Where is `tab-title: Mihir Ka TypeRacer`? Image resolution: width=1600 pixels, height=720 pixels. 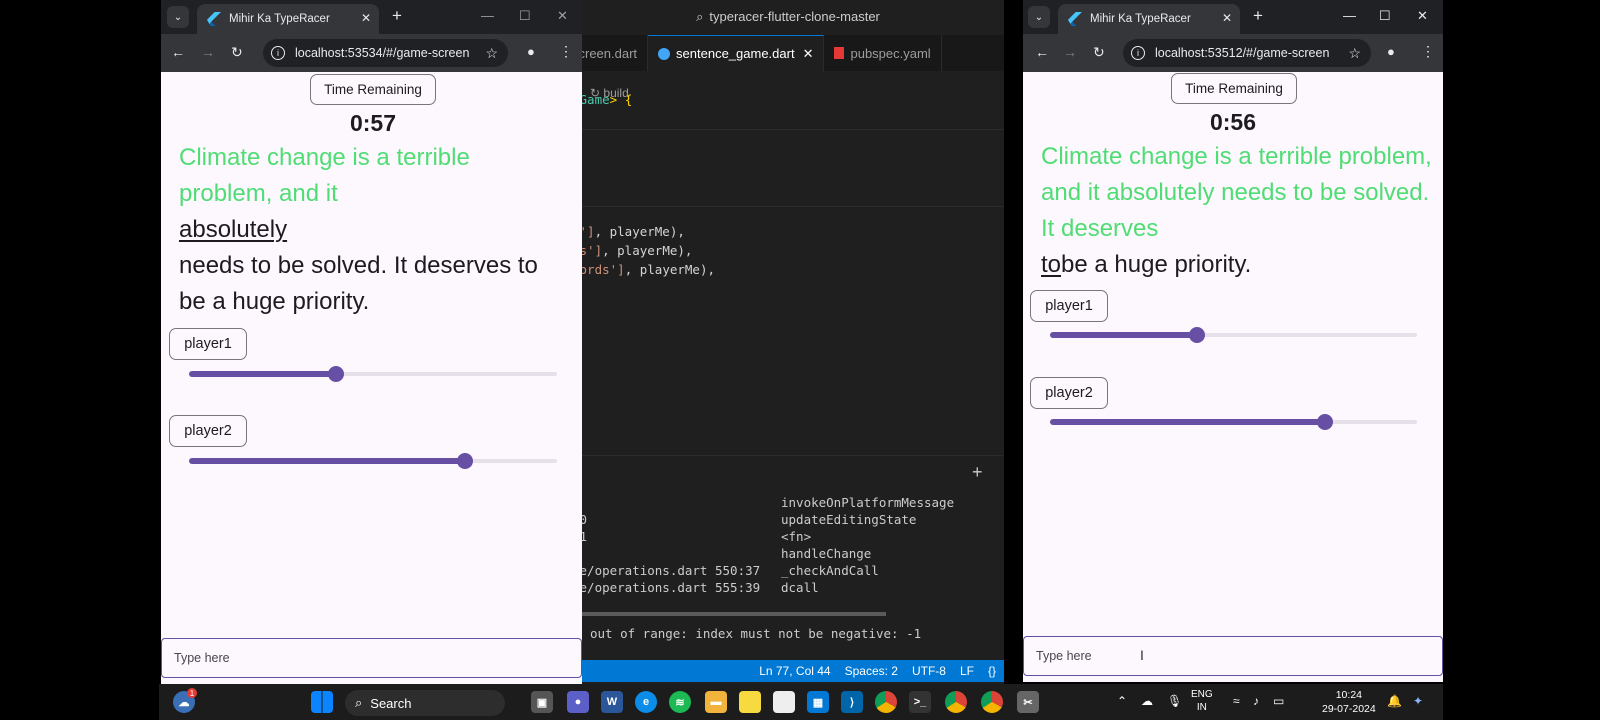
tab-title: Mihir Ka TypeRacer is located at coordinates (1140, 19).